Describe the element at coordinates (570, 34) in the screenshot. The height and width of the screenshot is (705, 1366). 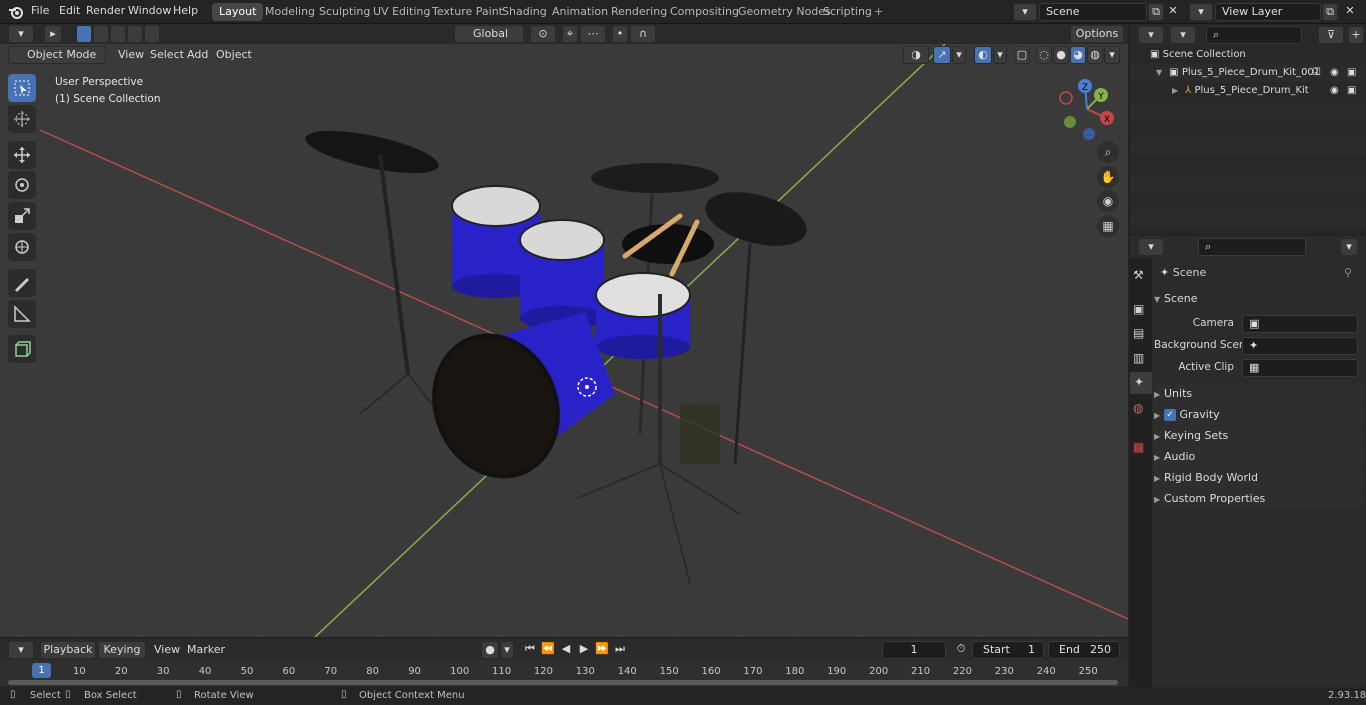
I see `snap-toggle-icon: ⌖` at that location.